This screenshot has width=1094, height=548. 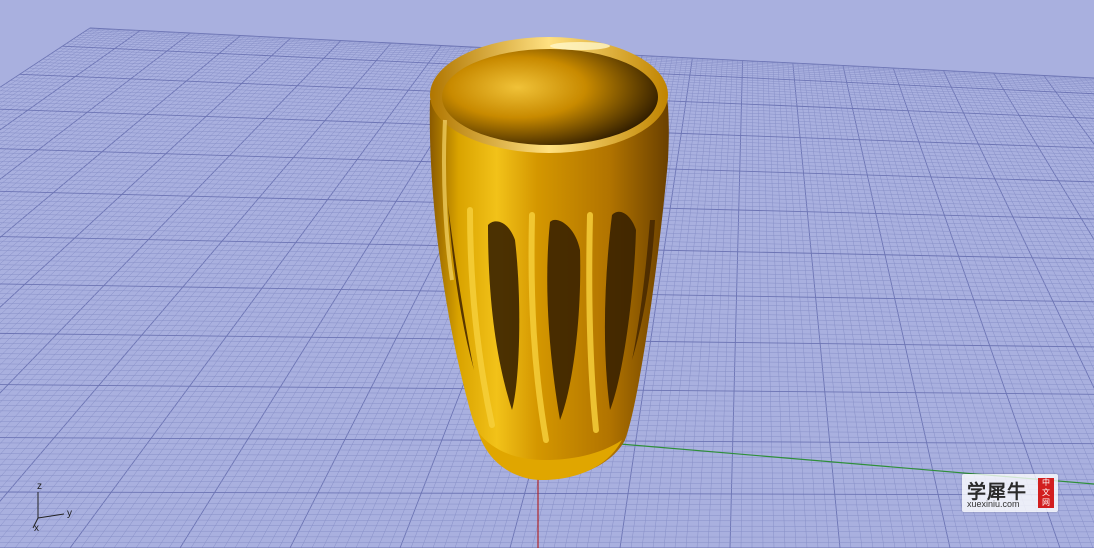 What do you see at coordinates (1010, 493) in the screenshot?
I see `watermark-logo: 学犀牛 xuexiniu.com 中 文 网` at bounding box center [1010, 493].